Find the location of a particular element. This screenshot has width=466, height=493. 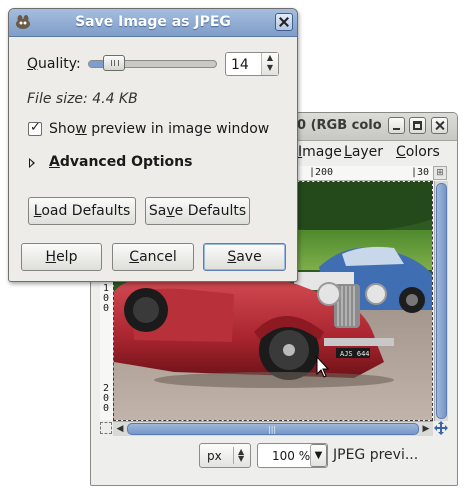

chevron-down-icon: ▼ is located at coordinates (318, 455).